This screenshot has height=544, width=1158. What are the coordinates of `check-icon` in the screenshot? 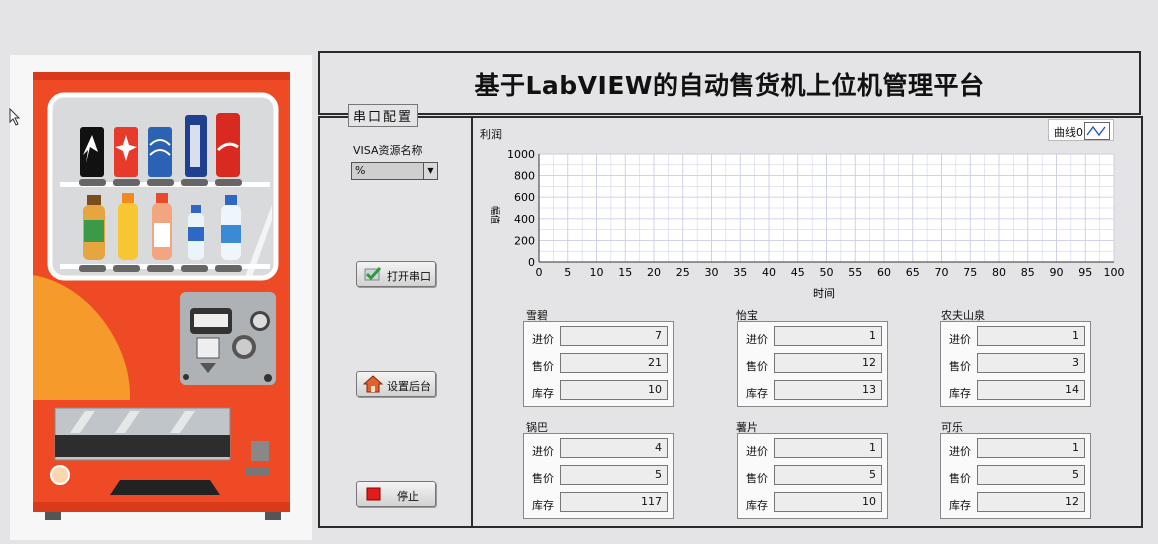 It's located at (373, 273).